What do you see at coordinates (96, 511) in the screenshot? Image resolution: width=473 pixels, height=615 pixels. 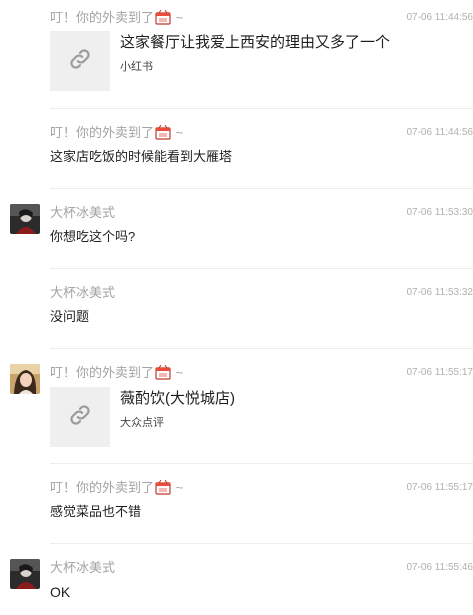 I see `message-text: 感觉菜品也不错` at bounding box center [96, 511].